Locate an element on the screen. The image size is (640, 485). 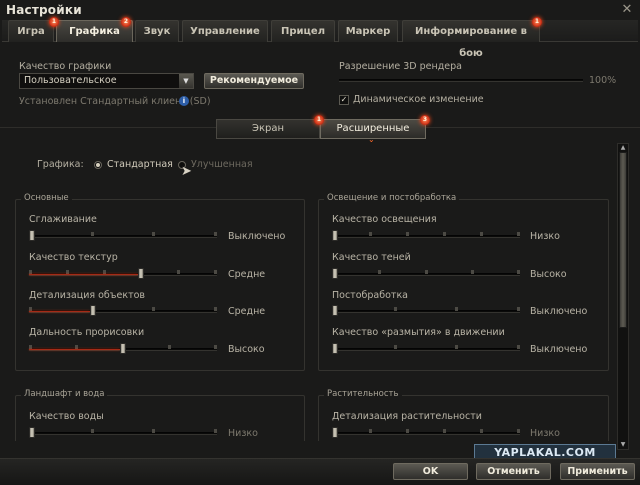
subtab-screen: Экран is located at coordinates (268, 129).